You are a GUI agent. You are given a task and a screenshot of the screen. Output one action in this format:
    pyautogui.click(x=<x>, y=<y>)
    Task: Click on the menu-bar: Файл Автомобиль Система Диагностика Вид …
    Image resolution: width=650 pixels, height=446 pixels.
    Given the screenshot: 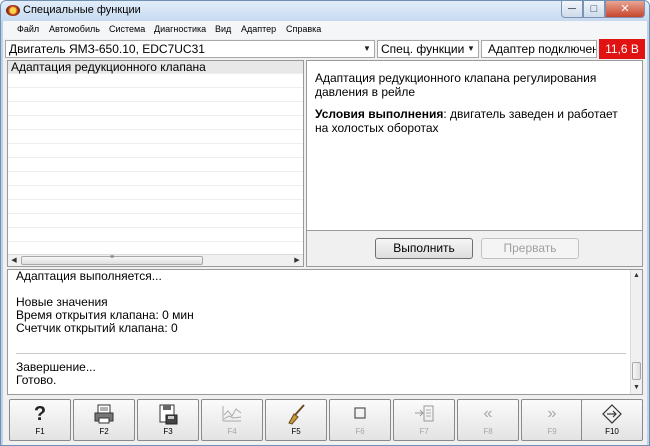 What is the action you would take?
    pyautogui.click(x=325, y=30)
    